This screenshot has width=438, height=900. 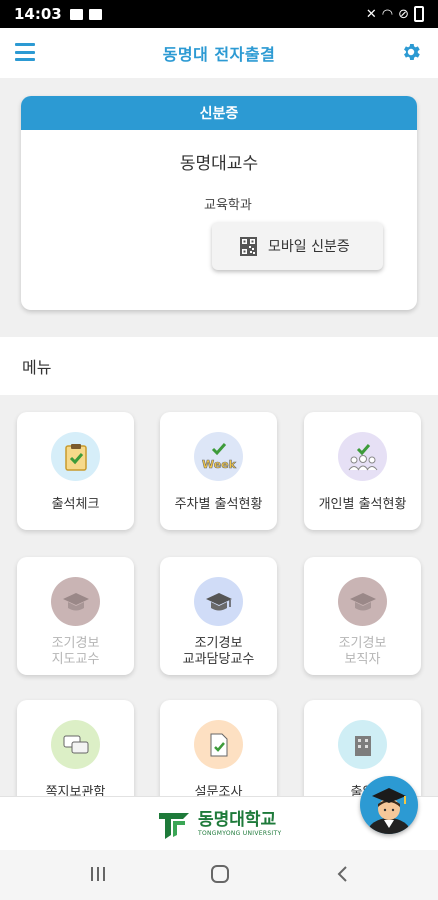 I want to click on battery-icon, so click(x=419, y=14).